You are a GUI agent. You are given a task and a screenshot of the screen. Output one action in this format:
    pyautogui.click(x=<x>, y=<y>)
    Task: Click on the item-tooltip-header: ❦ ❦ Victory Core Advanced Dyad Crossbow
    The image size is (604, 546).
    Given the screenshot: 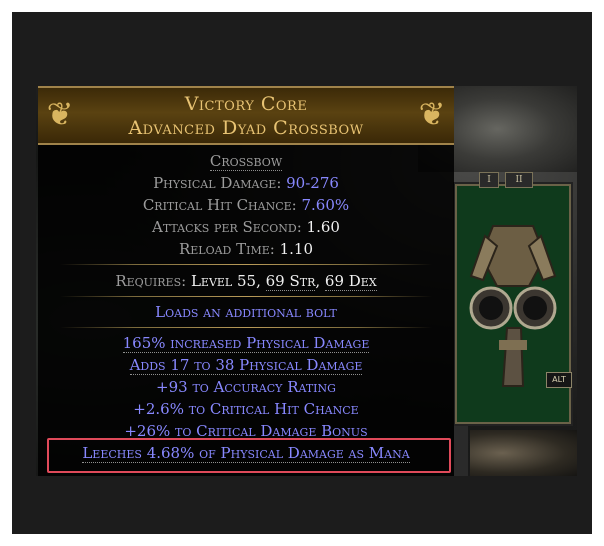 What is the action you would take?
    pyautogui.click(x=246, y=115)
    